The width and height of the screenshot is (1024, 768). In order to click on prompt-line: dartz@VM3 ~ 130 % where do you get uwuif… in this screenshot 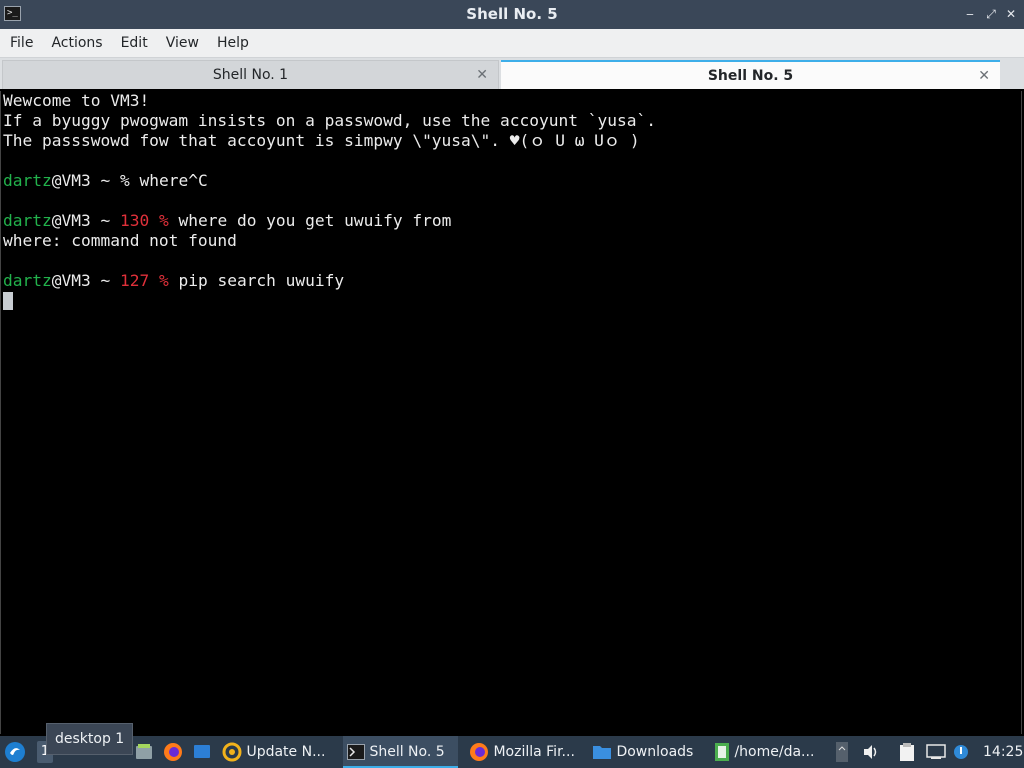, I will do `click(227, 221)`.